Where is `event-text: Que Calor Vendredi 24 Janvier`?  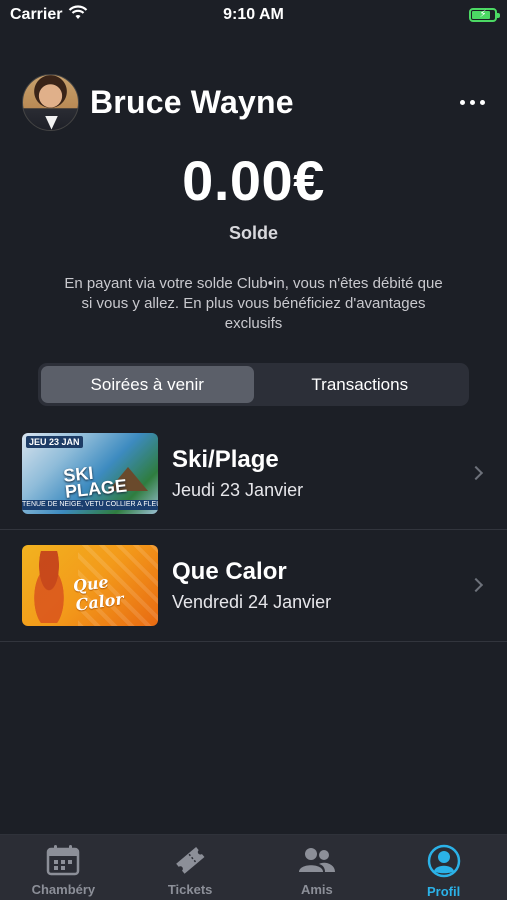 event-text: Que Calor Vendredi 24 Janvier is located at coordinates (251, 585).